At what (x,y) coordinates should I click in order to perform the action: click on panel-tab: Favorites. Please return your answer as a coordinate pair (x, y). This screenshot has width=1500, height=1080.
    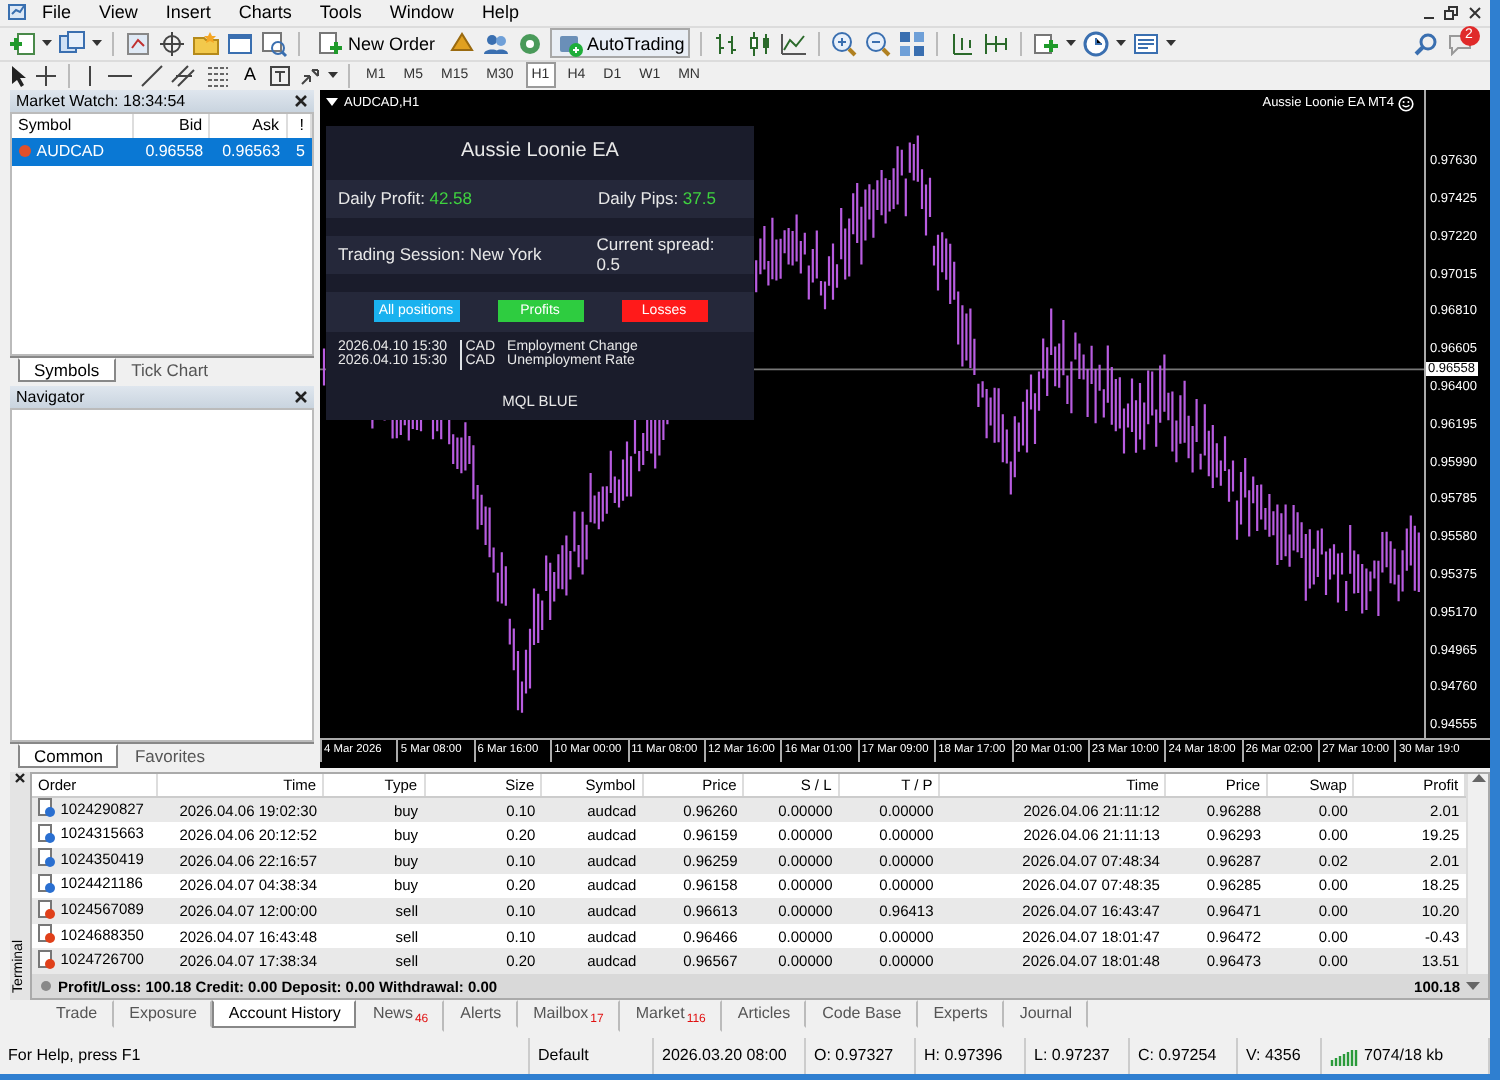
    Looking at the image, I should click on (169, 755).